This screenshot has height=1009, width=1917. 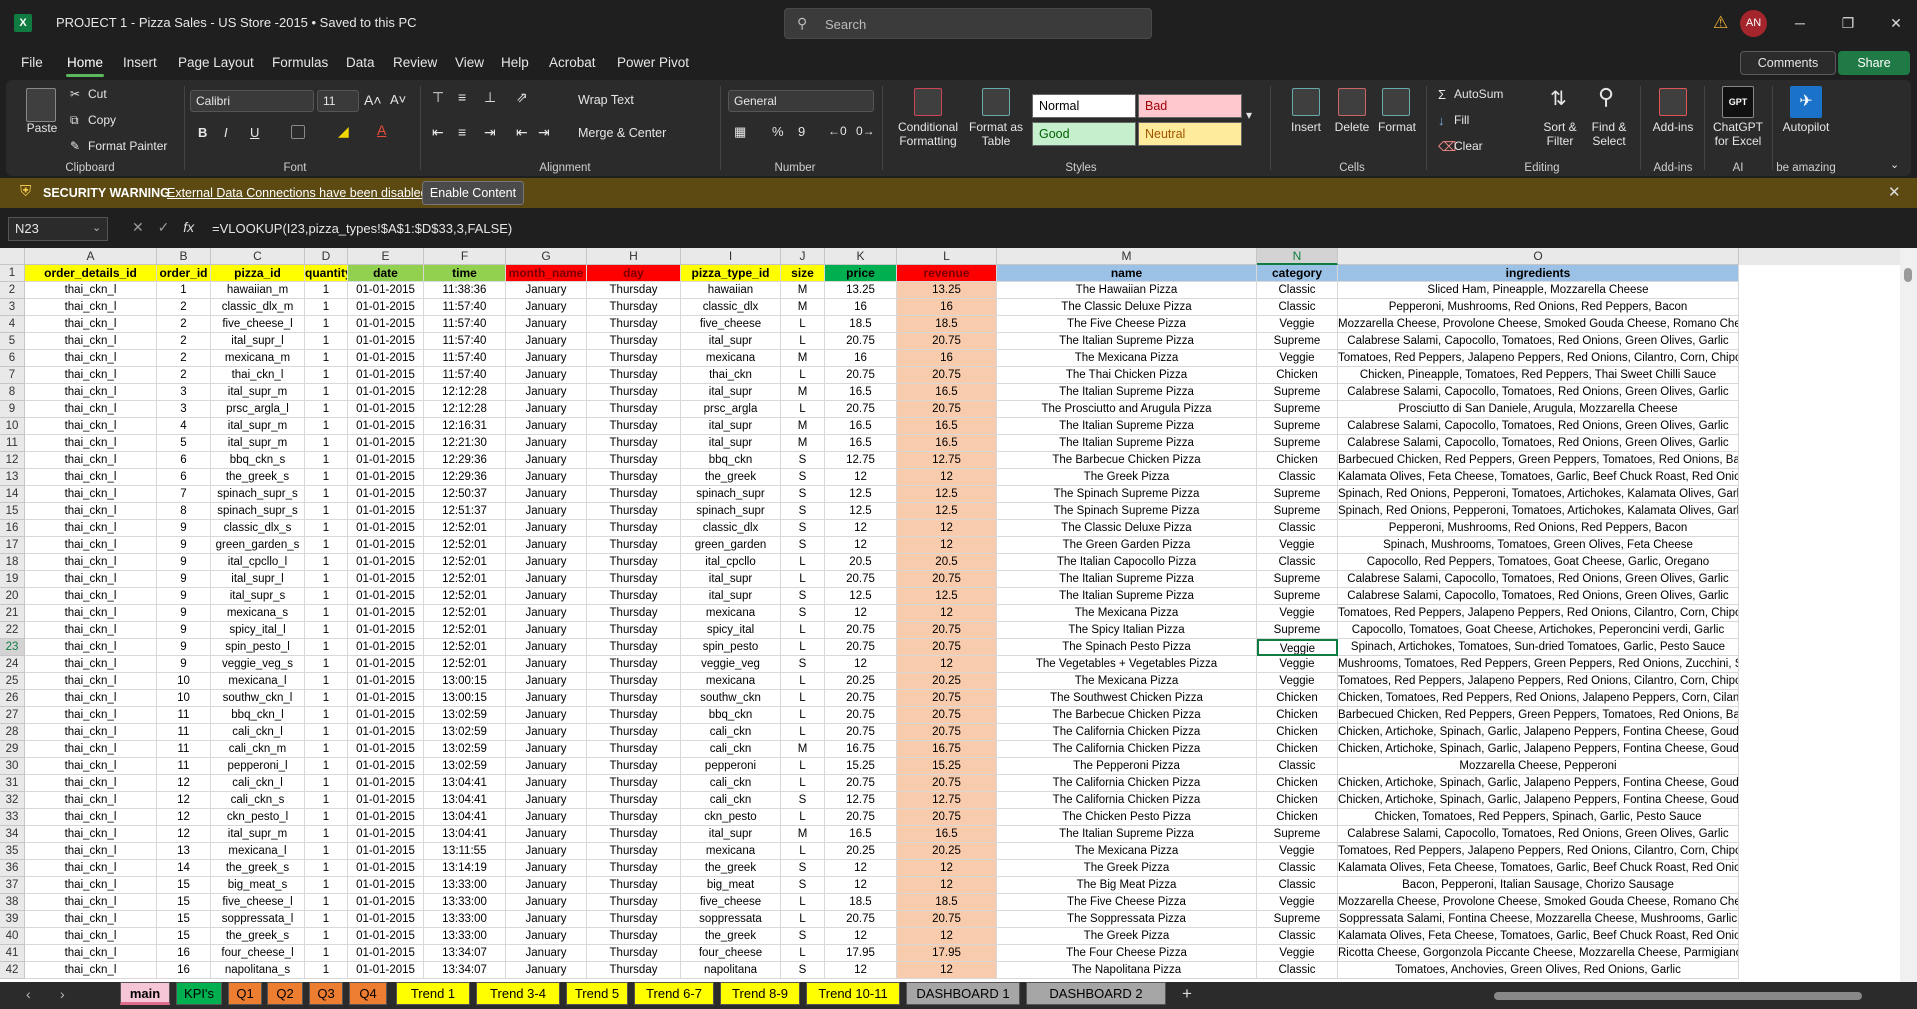 I want to click on cell: The California Chicken Pizza, so click(x=1127, y=783).